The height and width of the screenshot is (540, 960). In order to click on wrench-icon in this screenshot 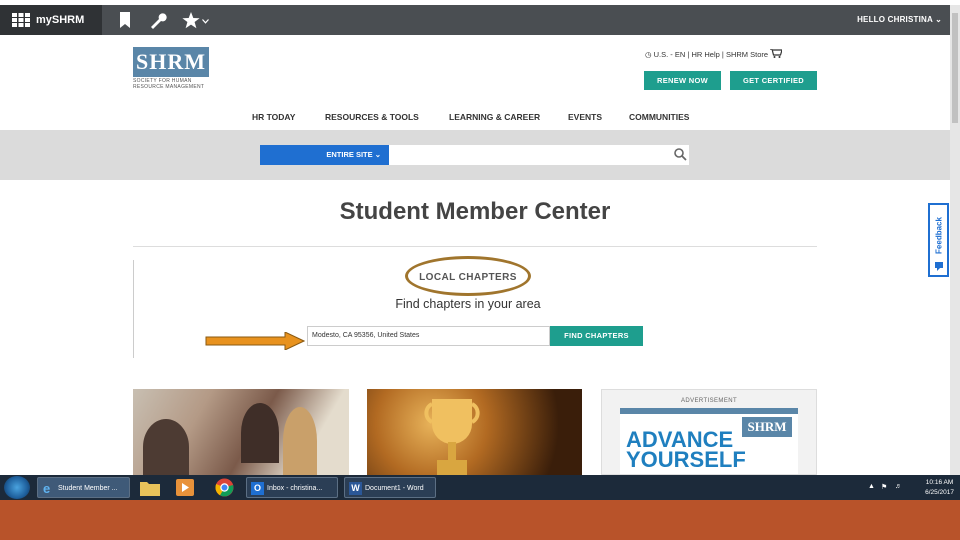, I will do `click(158, 20)`.